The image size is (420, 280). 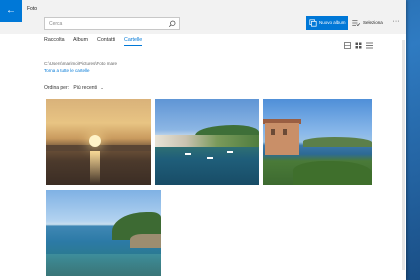 I want to click on grid-view-icon, so click(x=358, y=42).